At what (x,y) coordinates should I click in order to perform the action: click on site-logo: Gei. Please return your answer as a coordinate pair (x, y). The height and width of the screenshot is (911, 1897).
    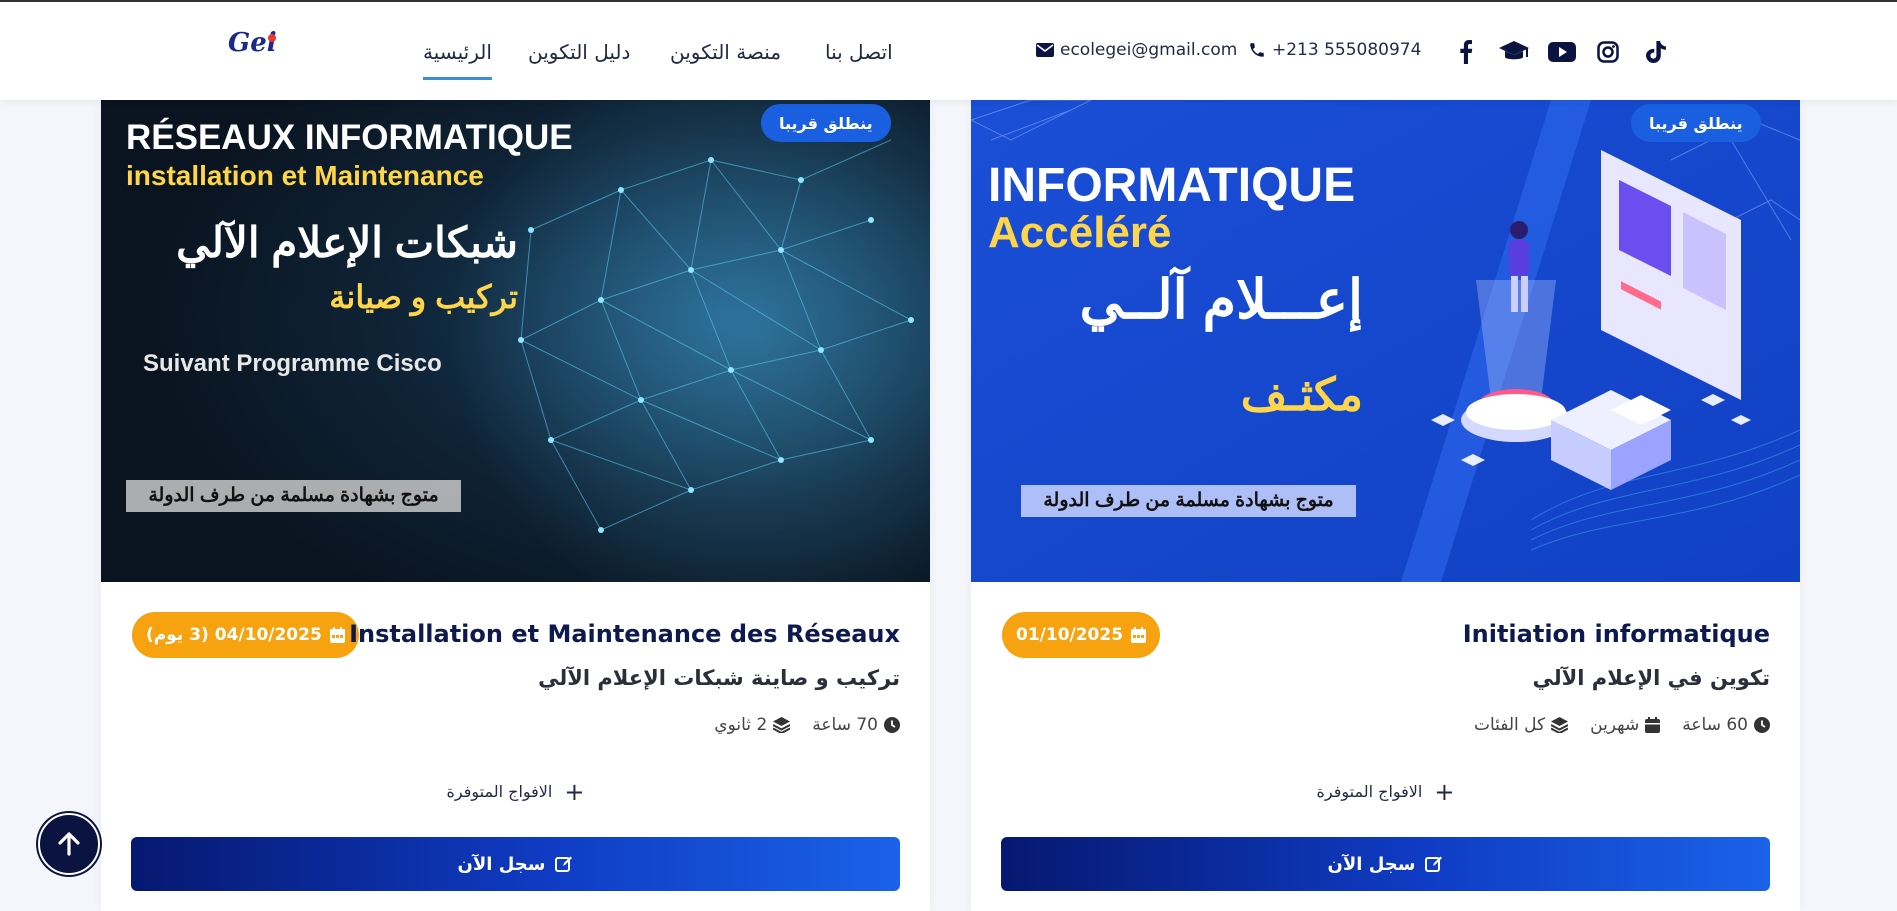
    Looking at the image, I should click on (252, 45).